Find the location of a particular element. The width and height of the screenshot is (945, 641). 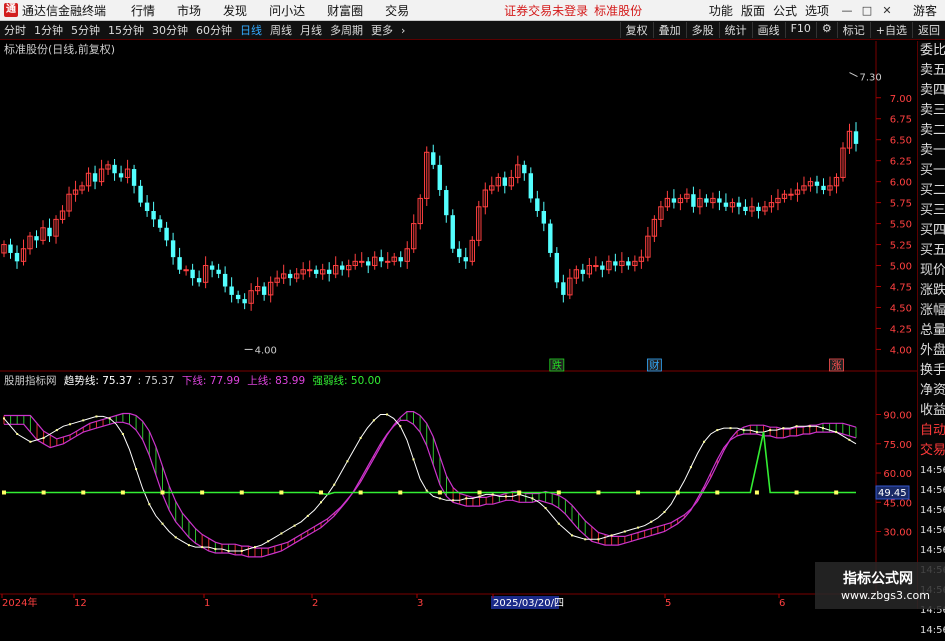

event-marker-label: 财 is located at coordinates (654, 365).